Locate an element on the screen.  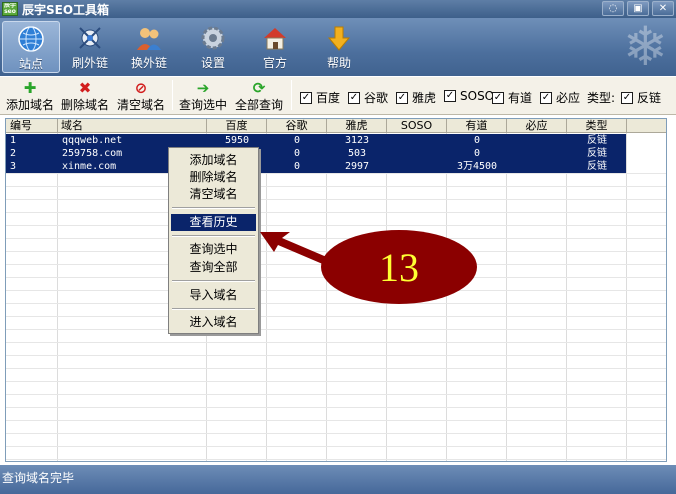
col-header-baidu: 百度 is located at coordinates (237, 126).